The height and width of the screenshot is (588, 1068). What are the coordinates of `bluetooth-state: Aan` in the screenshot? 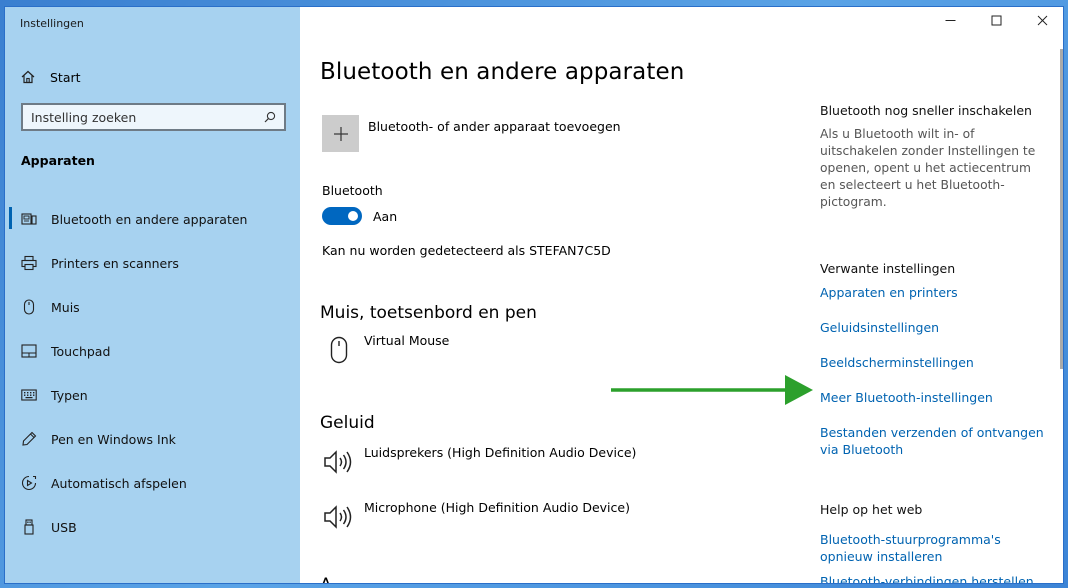 It's located at (385, 216).